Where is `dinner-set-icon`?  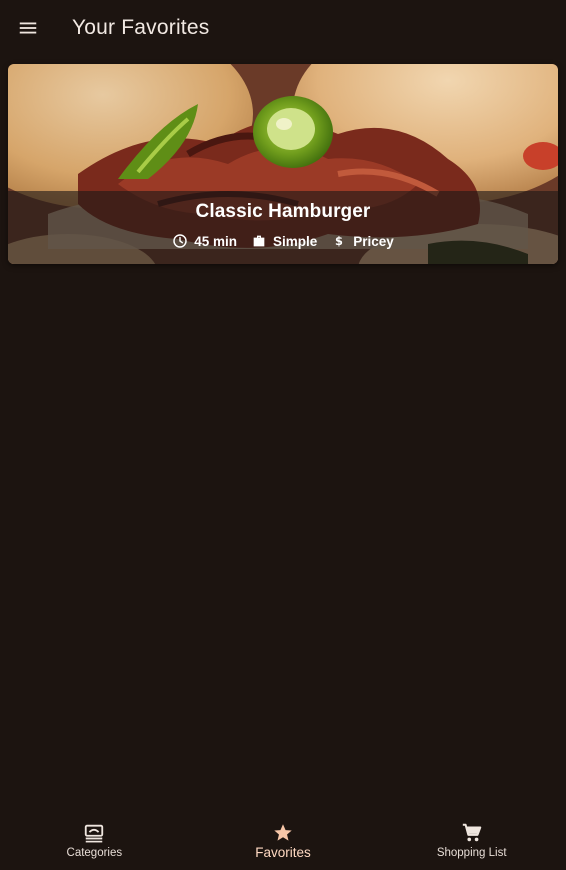
dinner-set-icon is located at coordinates (94, 833).